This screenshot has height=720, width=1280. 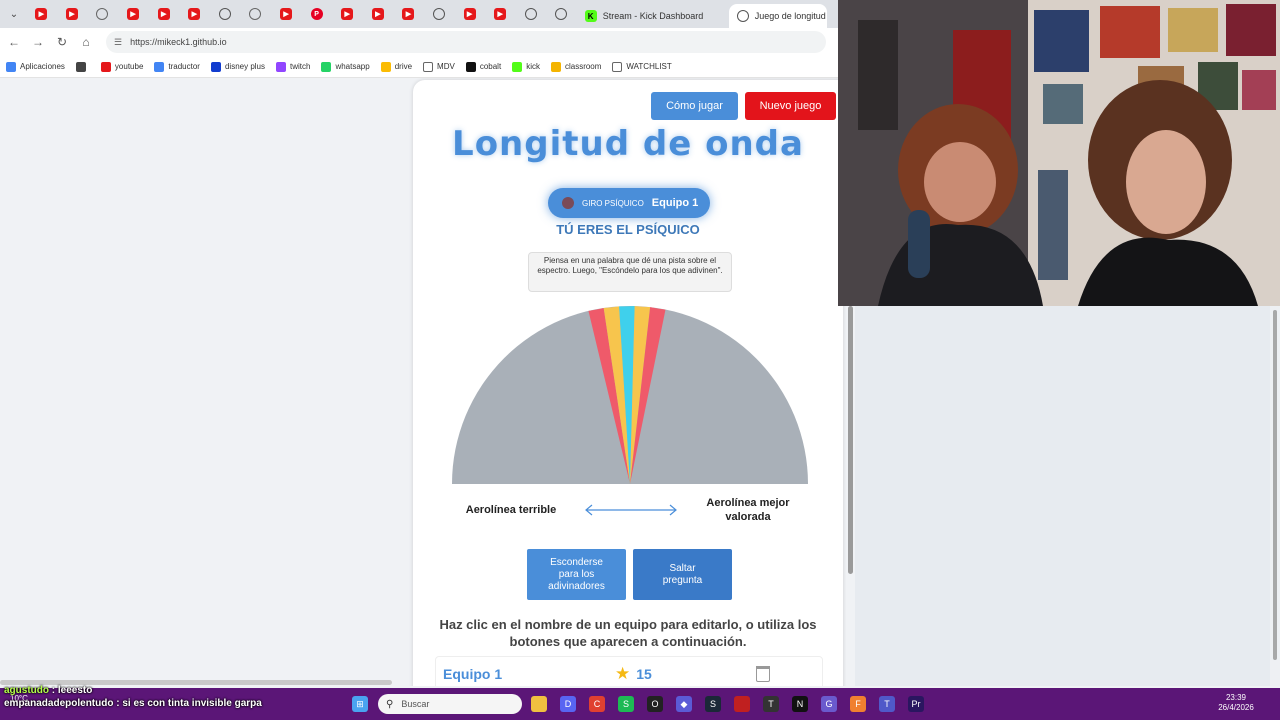 I want to click on chat-text: si es con tinta invisible garpa, so click(x=192, y=703).